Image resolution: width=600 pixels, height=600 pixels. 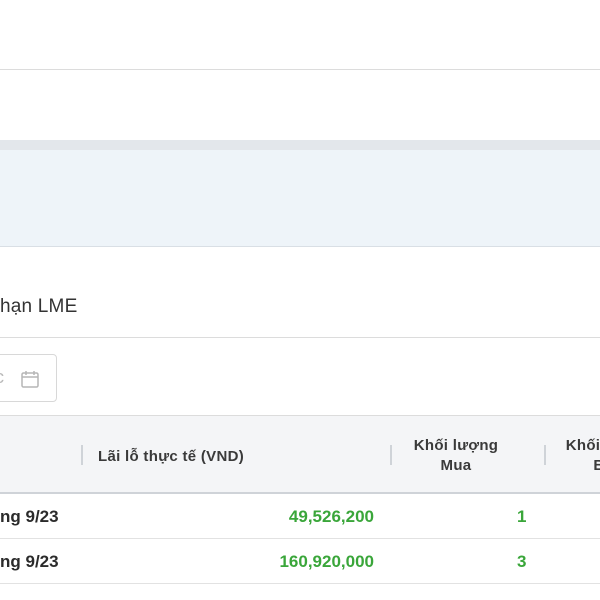 I want to click on divider-top, so click(x=300, y=69).